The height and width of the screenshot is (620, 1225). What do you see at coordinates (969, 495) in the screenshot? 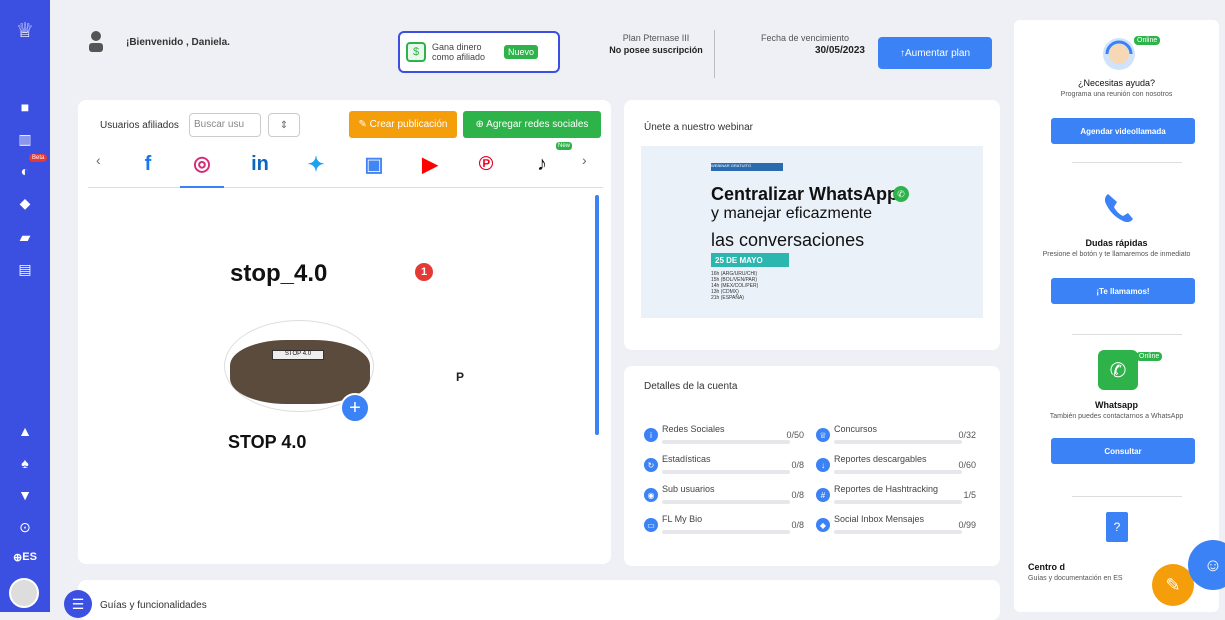
I see `detail-value: 1/5` at bounding box center [969, 495].